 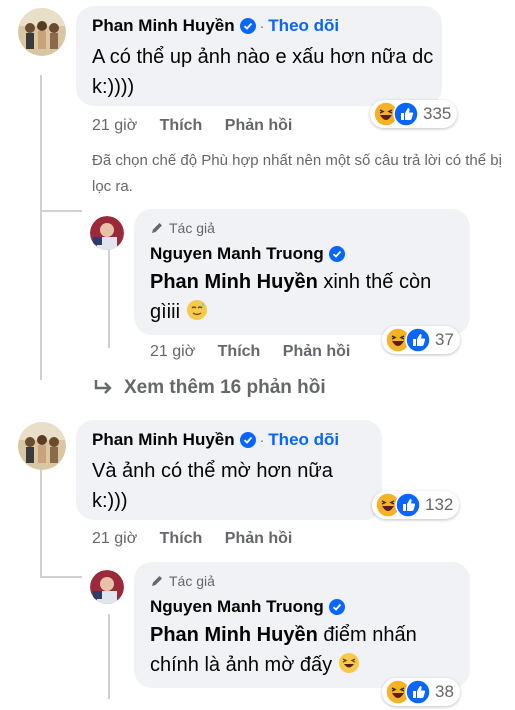 I want to click on see-more-replies-button: Xem thêm 16 phản hồi, so click(x=209, y=388).